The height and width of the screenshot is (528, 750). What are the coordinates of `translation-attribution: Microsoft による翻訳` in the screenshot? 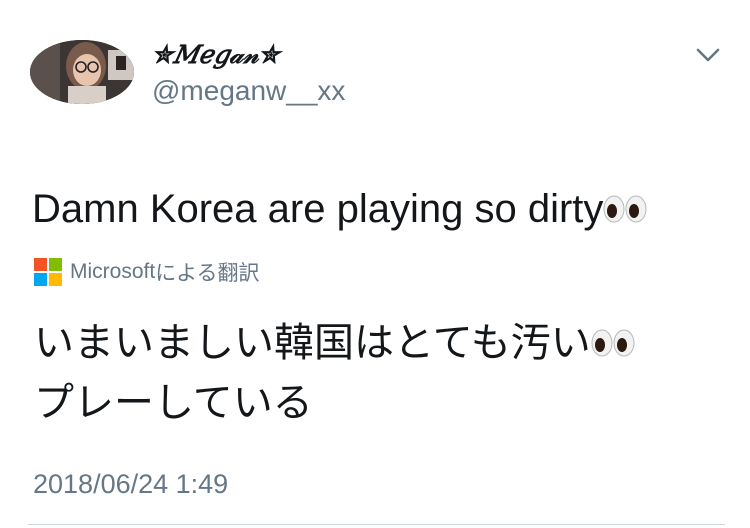 It's located at (147, 272).